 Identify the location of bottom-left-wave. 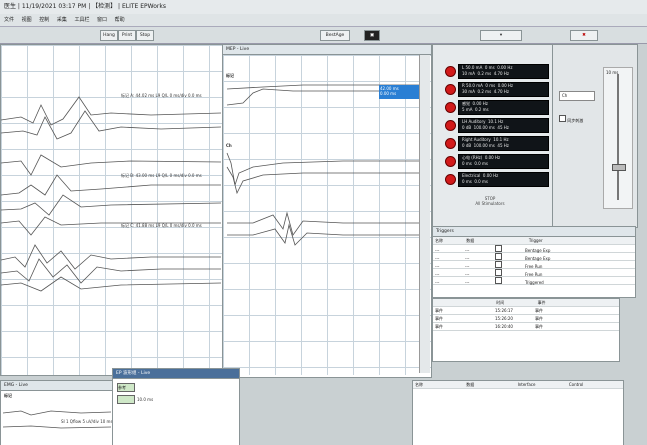
(57, 419).